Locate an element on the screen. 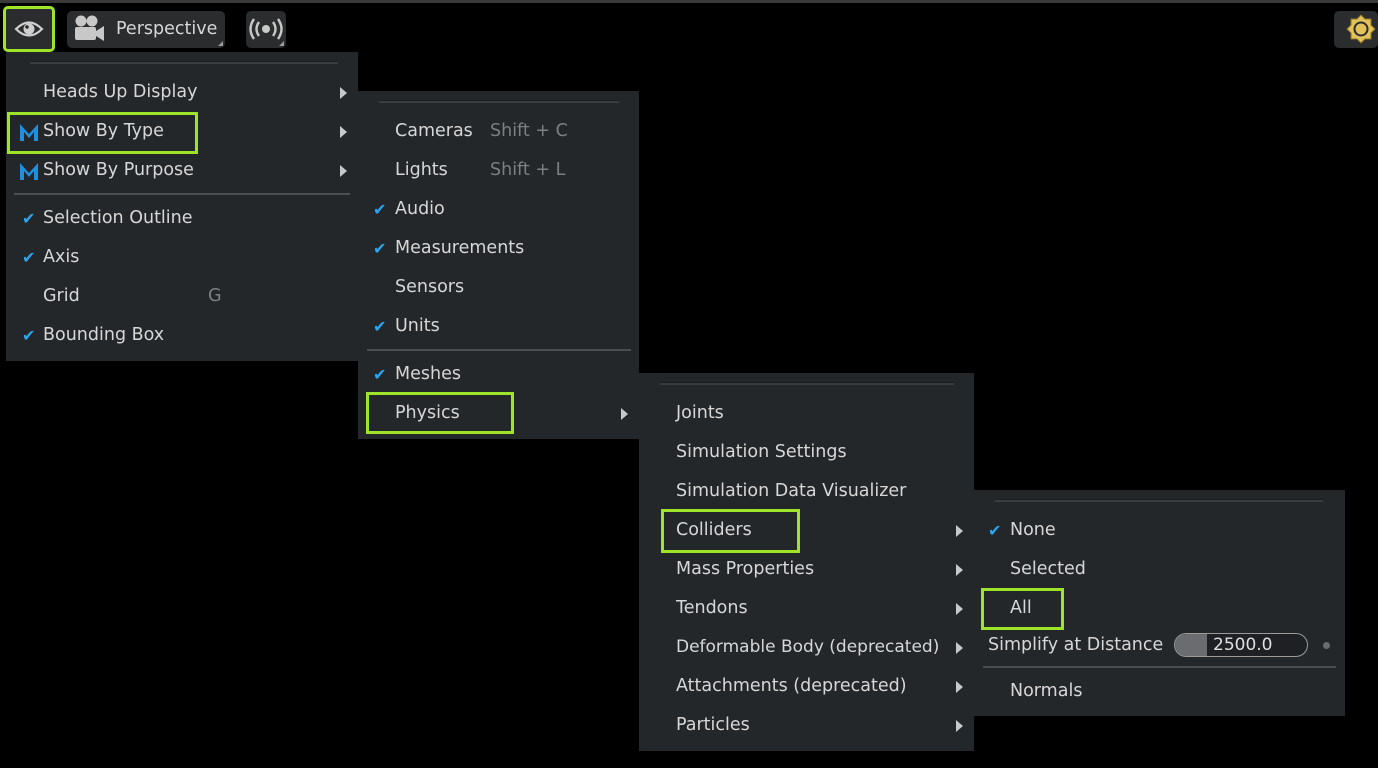  menu-item-bounding-box: ✔ Bounding Box is located at coordinates (182, 335).